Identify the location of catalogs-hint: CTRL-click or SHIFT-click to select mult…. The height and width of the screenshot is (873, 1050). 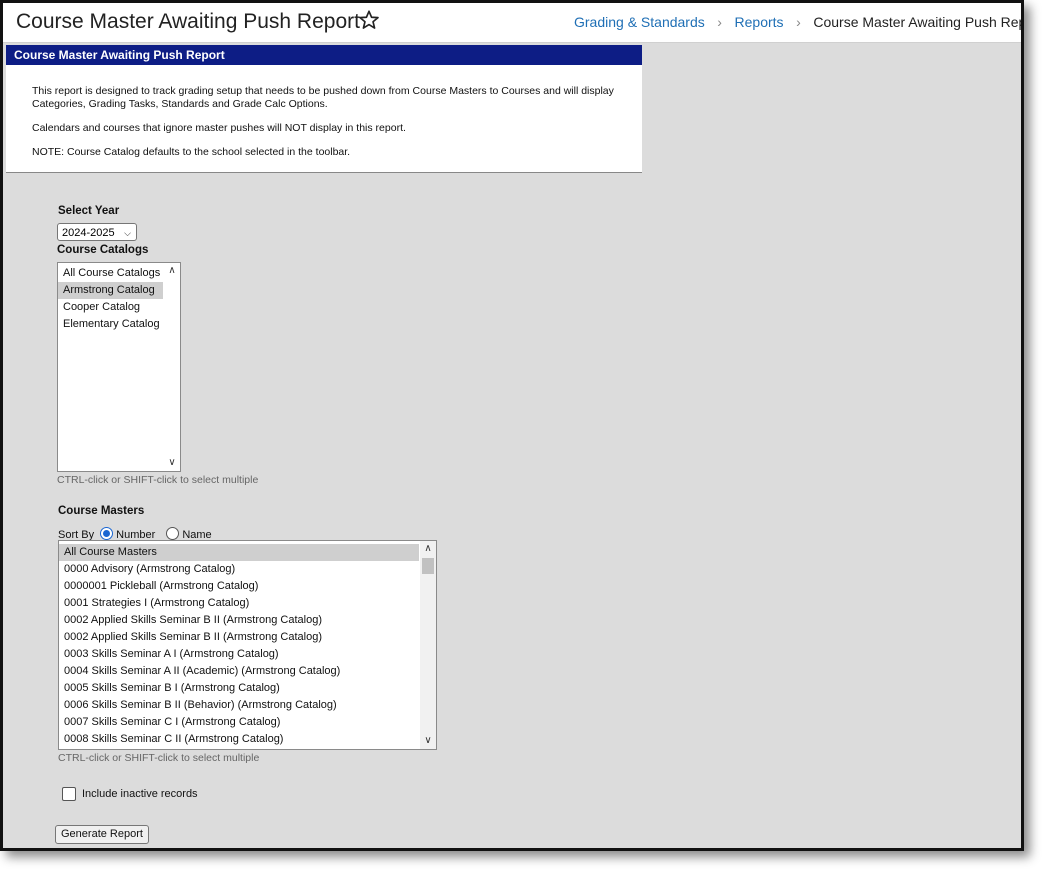
(158, 480).